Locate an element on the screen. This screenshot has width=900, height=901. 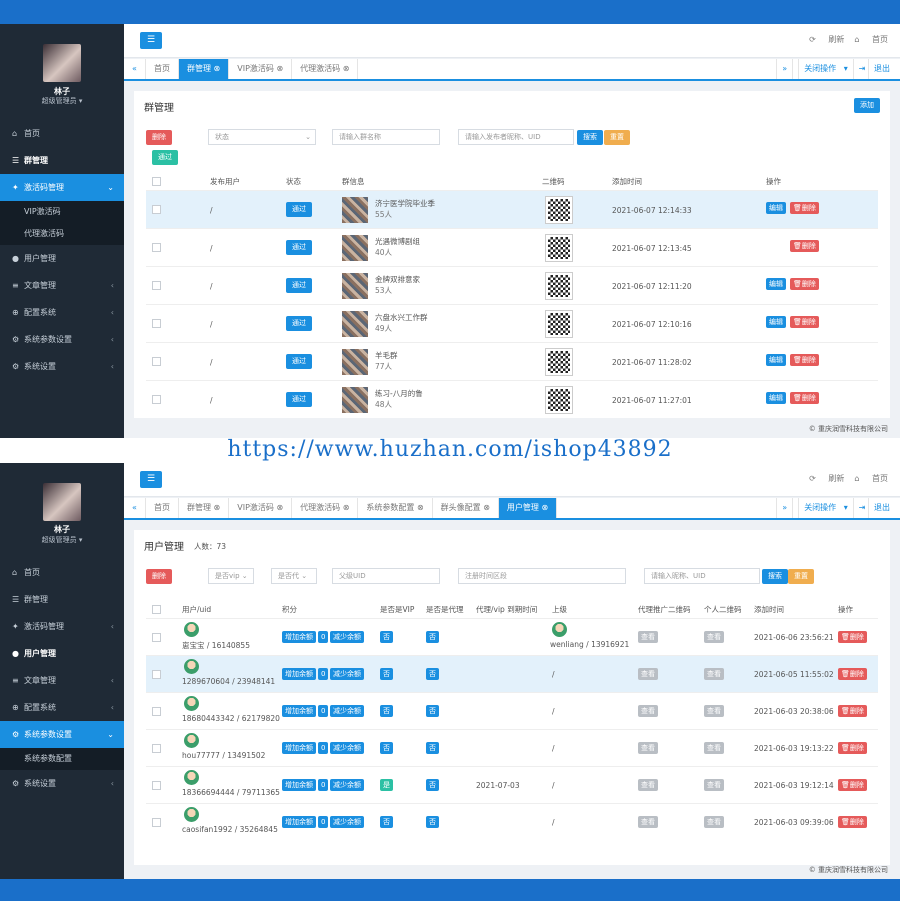
pass-button: 通过 is located at coordinates (165, 157).